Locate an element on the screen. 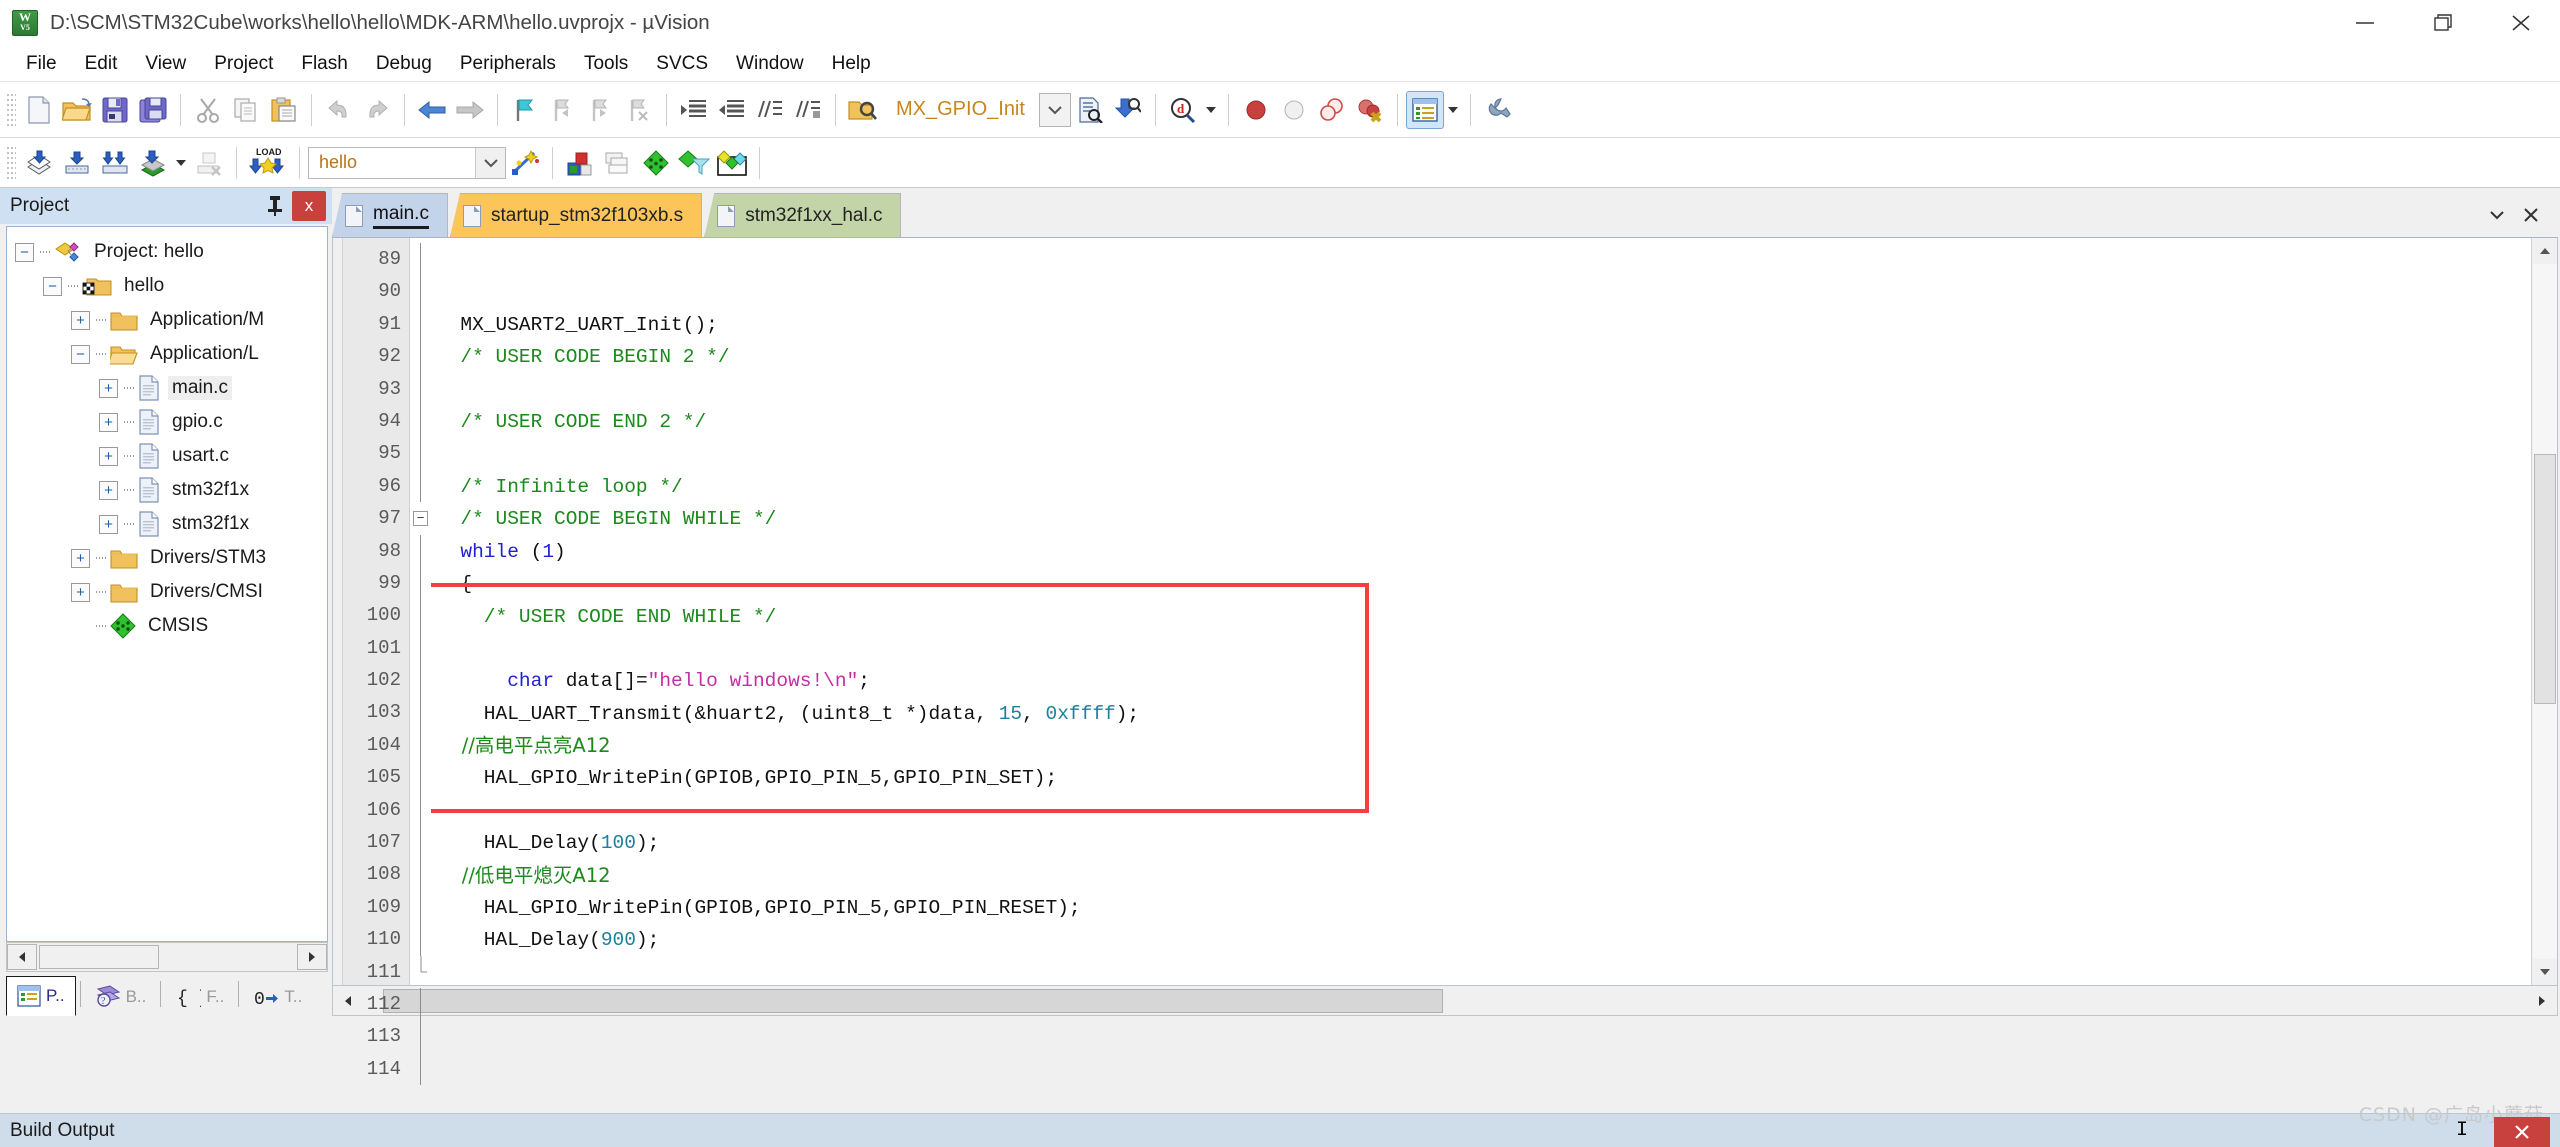 The image size is (2560, 1147). kill-all-breakpoints-button is located at coordinates (1370, 110).